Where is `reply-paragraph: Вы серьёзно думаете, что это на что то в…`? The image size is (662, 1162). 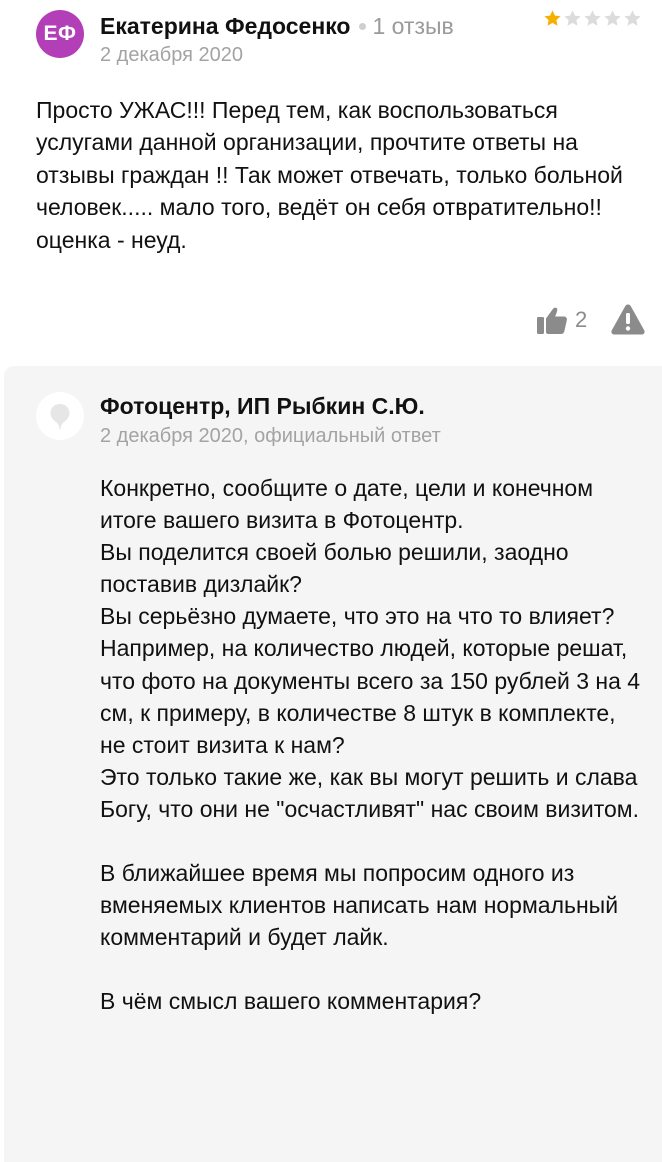 reply-paragraph: Вы серьёзно думаете, что это на что то в… is located at coordinates (357, 616).